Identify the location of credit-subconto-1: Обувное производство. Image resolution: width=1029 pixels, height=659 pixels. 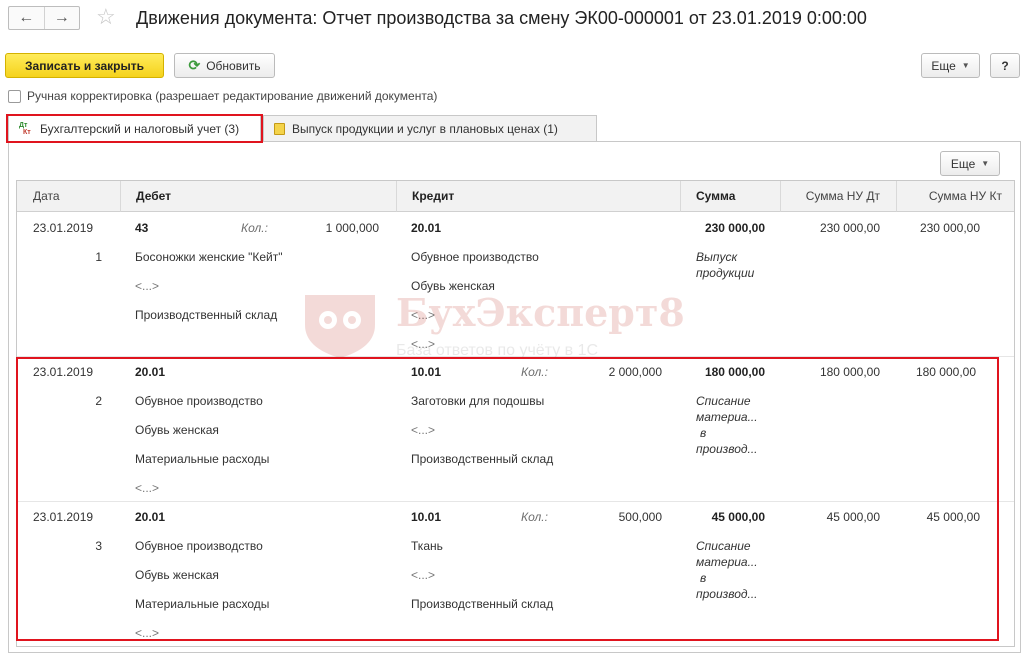
(475, 257).